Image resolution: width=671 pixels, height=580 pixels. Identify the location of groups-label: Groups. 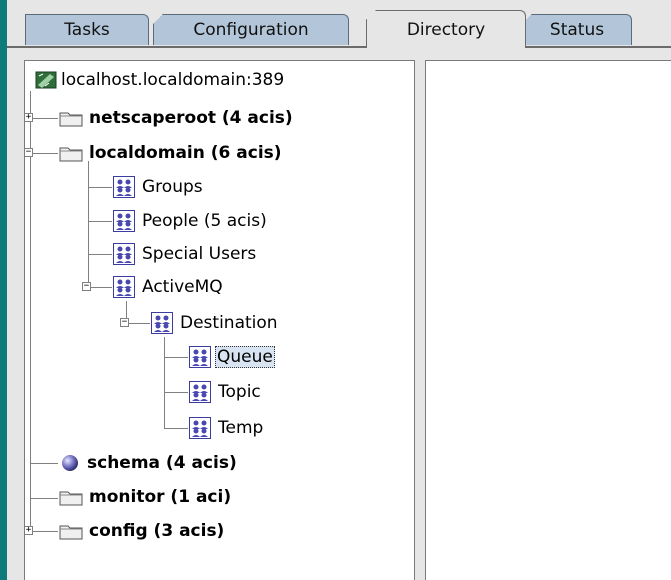
(172, 187).